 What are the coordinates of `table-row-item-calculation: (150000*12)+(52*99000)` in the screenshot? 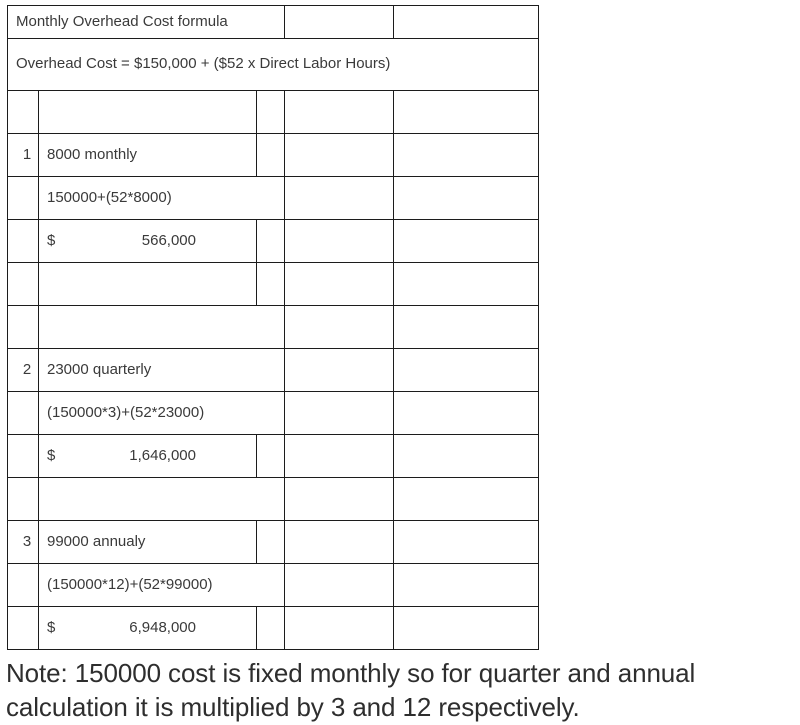 It's located at (273, 585).